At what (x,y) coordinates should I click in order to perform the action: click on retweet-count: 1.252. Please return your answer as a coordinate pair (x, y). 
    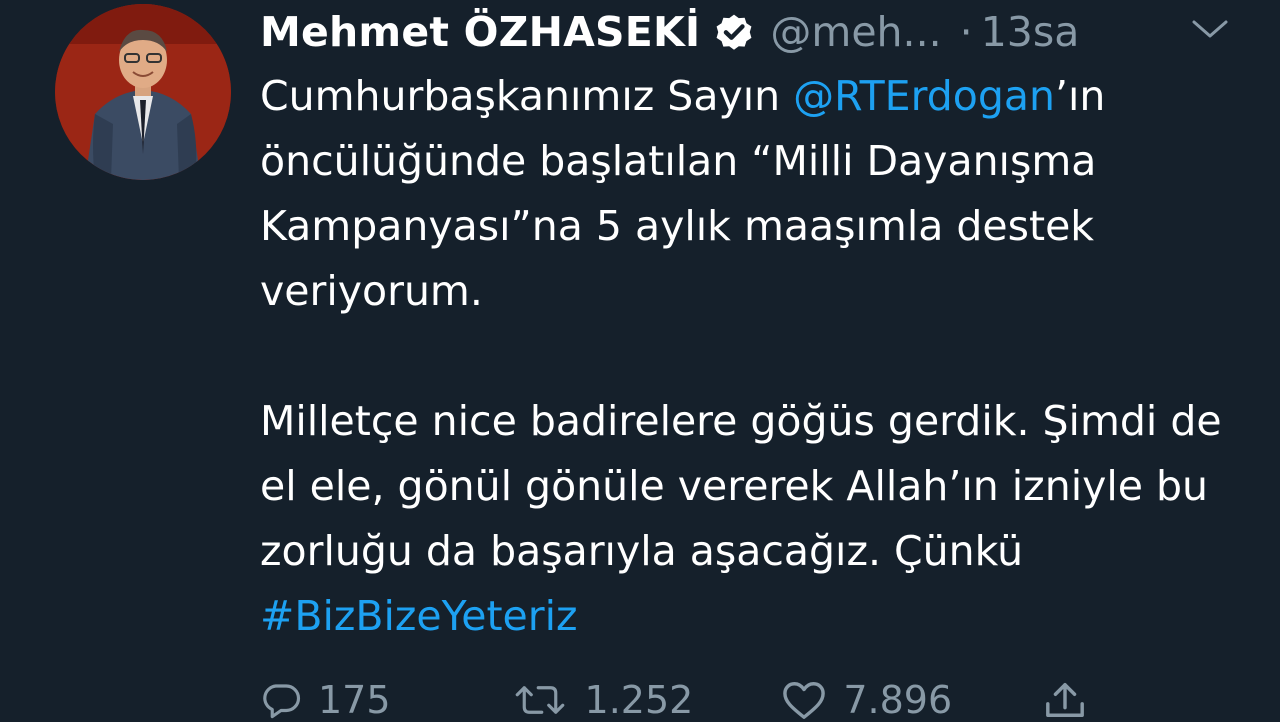
    Looking at the image, I should click on (639, 700).